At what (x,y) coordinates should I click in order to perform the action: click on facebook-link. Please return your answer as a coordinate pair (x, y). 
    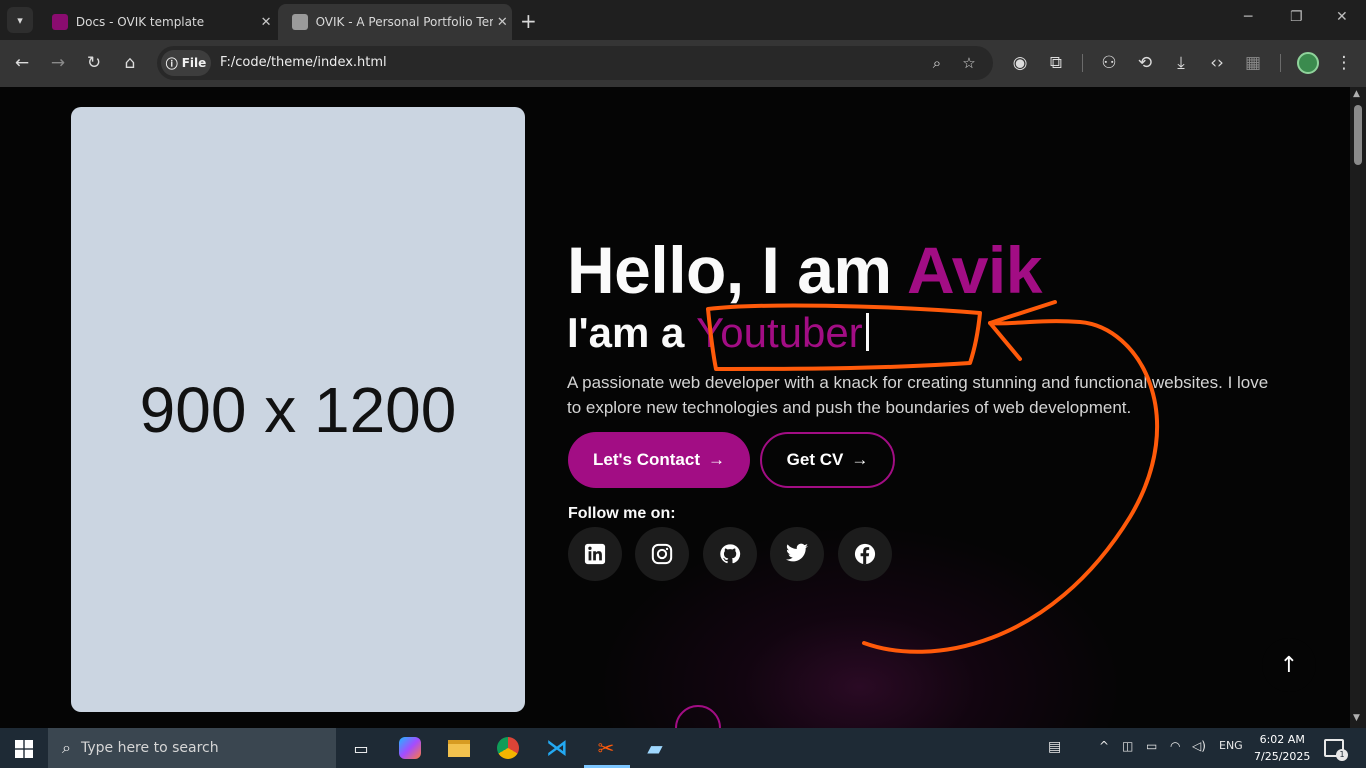
    Looking at the image, I should click on (865, 554).